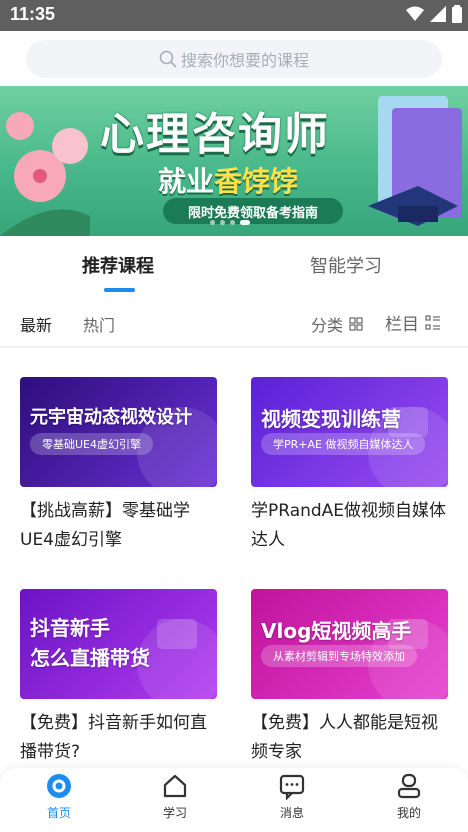 This screenshot has height=832, width=468. What do you see at coordinates (336, 631) in the screenshot?
I see `thumb-title: Vlog短视频高手` at bounding box center [336, 631].